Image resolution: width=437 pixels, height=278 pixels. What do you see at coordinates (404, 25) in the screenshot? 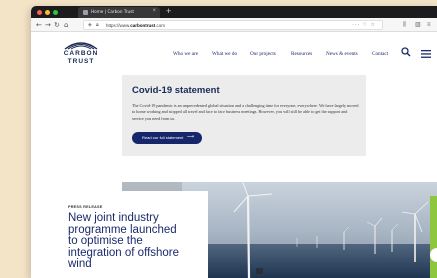
I see `library-icon: ⫼` at bounding box center [404, 25].